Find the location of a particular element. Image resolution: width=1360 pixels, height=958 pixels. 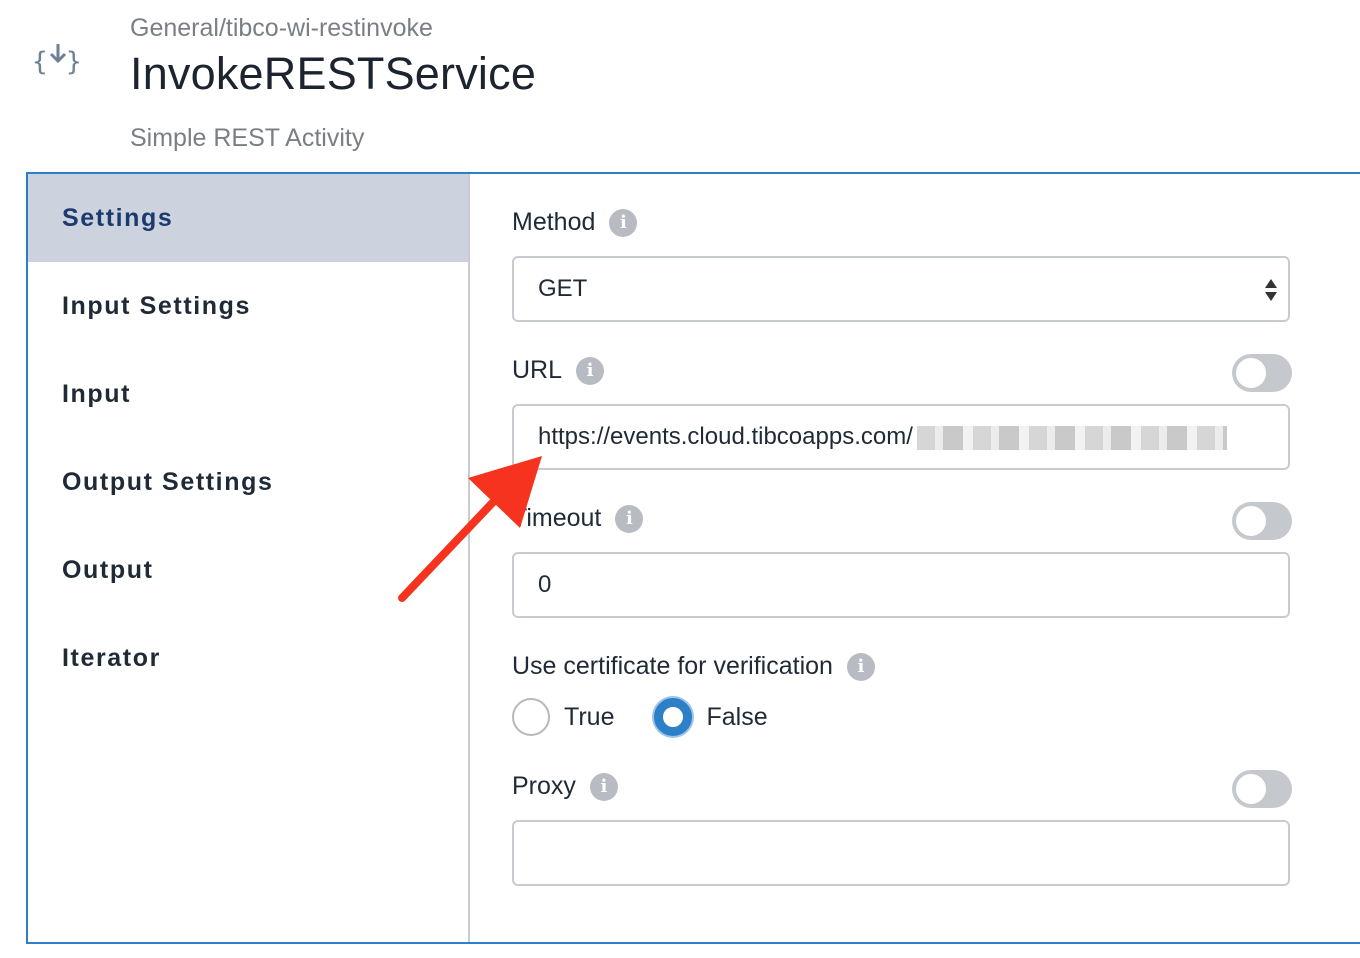

radio-true is located at coordinates (531, 717).